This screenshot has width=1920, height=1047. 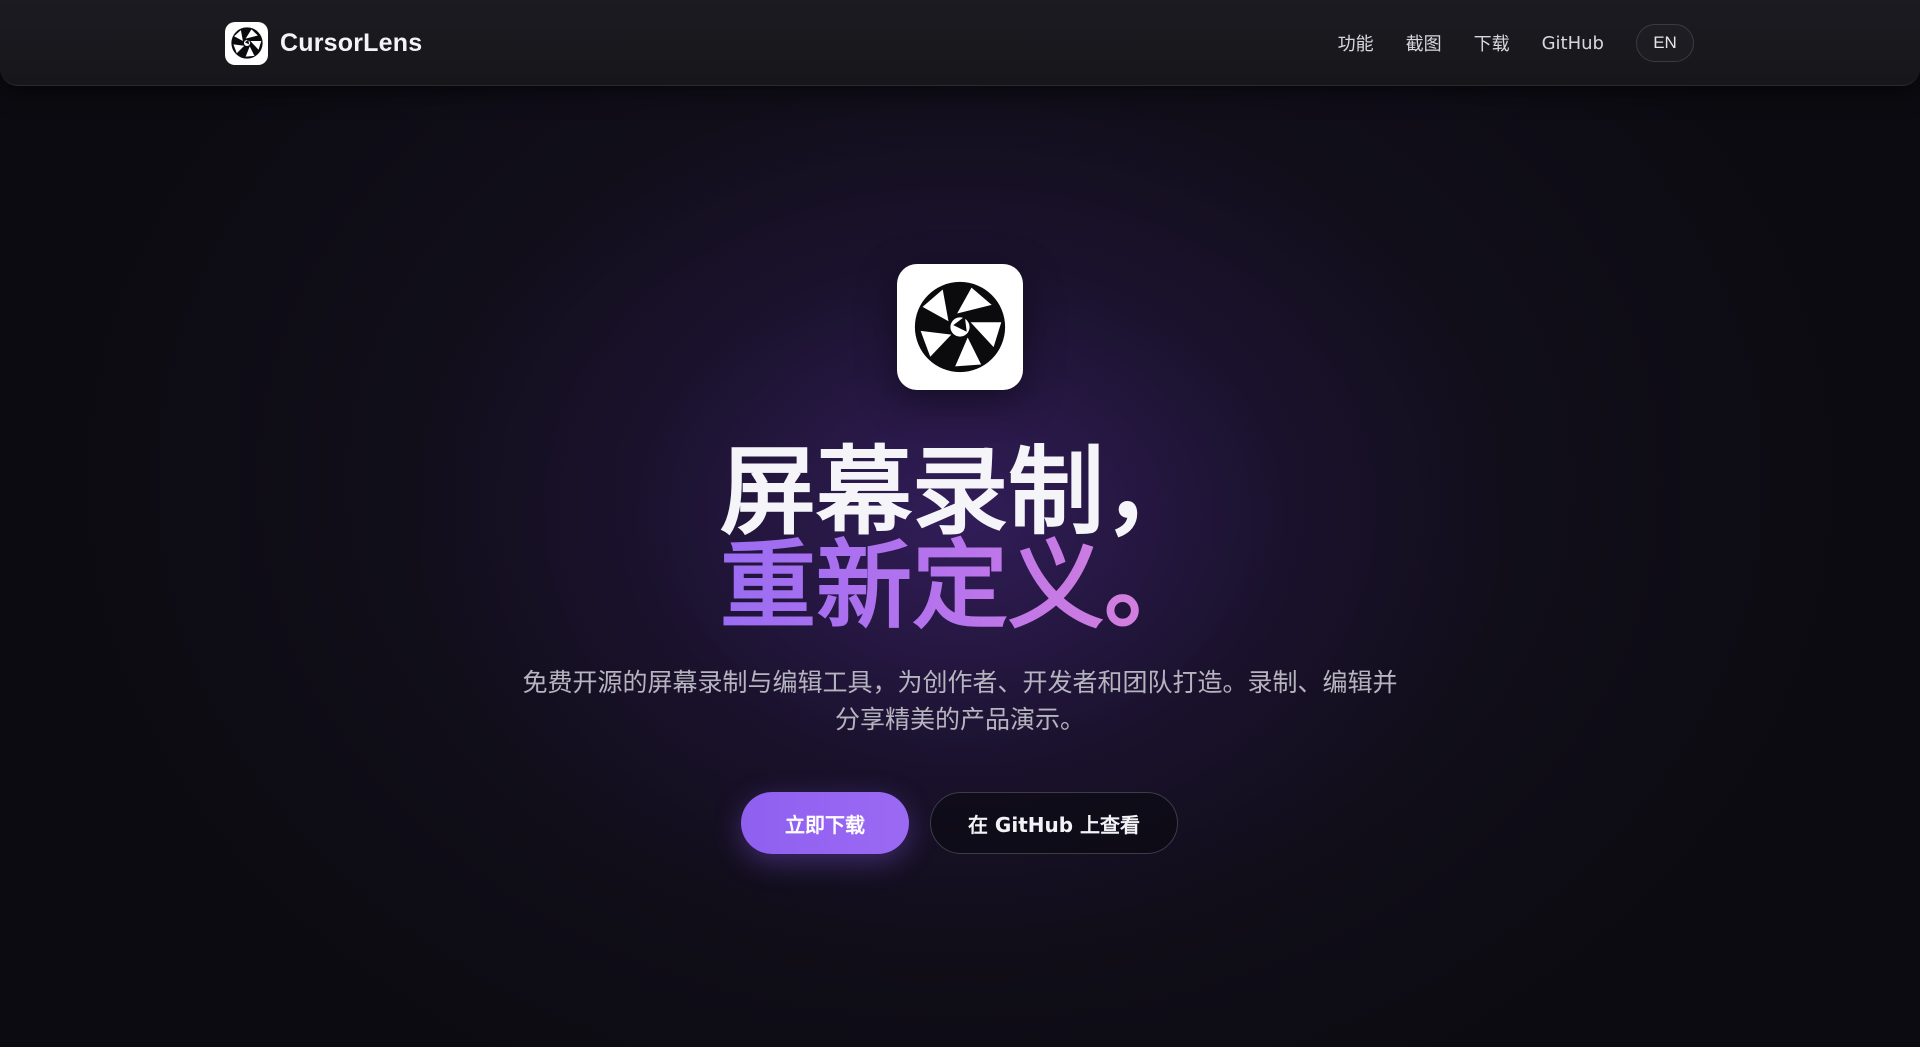 What do you see at coordinates (1665, 43) in the screenshot?
I see `language-toggle-button: EN` at bounding box center [1665, 43].